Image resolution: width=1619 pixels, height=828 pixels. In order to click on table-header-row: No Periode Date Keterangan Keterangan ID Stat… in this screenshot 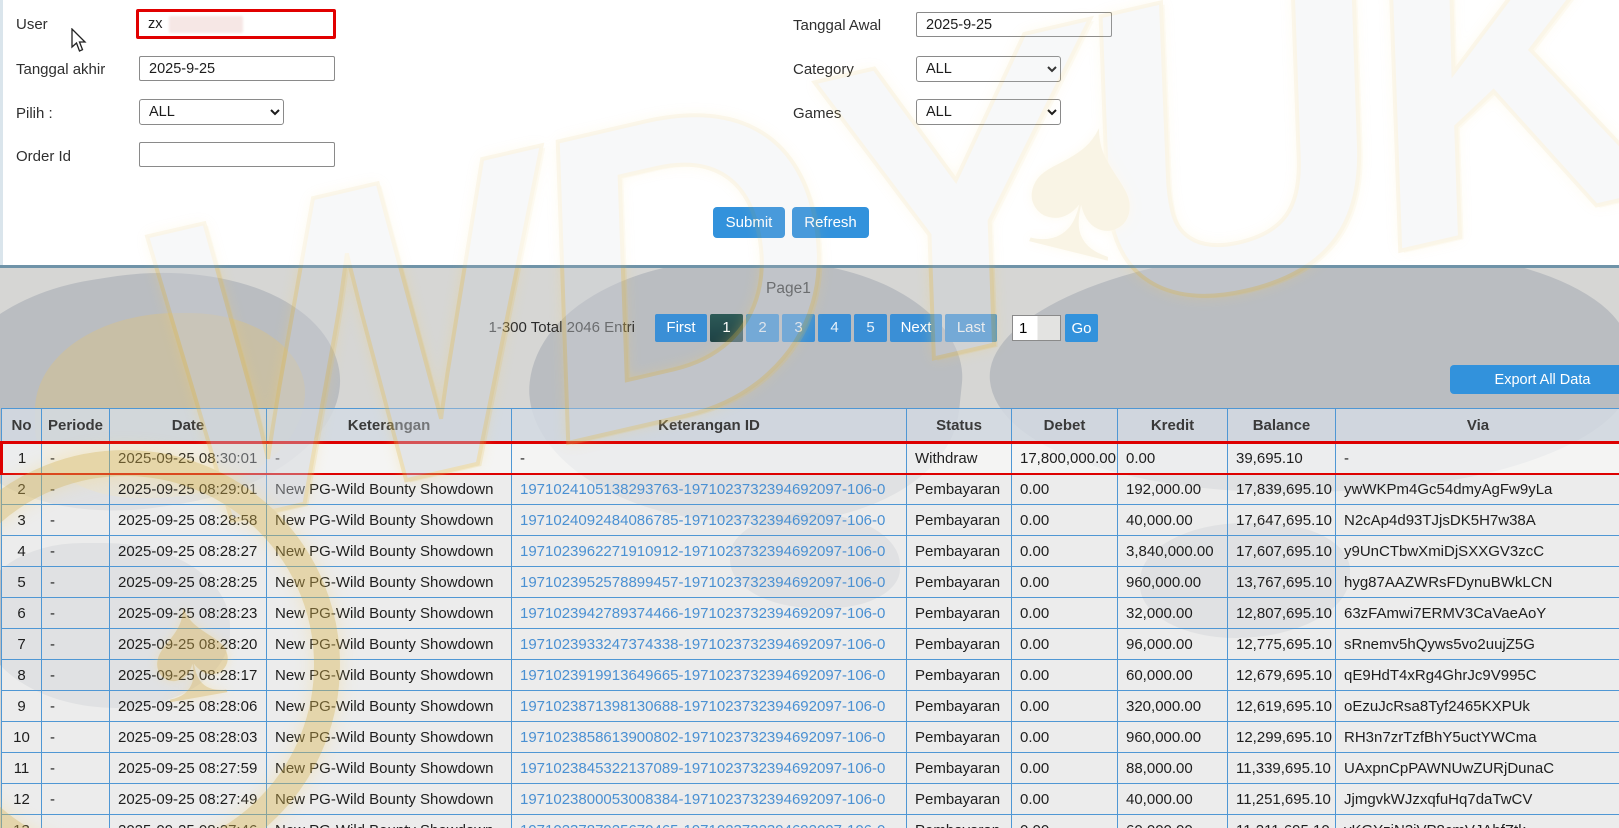, I will do `click(810, 425)`.